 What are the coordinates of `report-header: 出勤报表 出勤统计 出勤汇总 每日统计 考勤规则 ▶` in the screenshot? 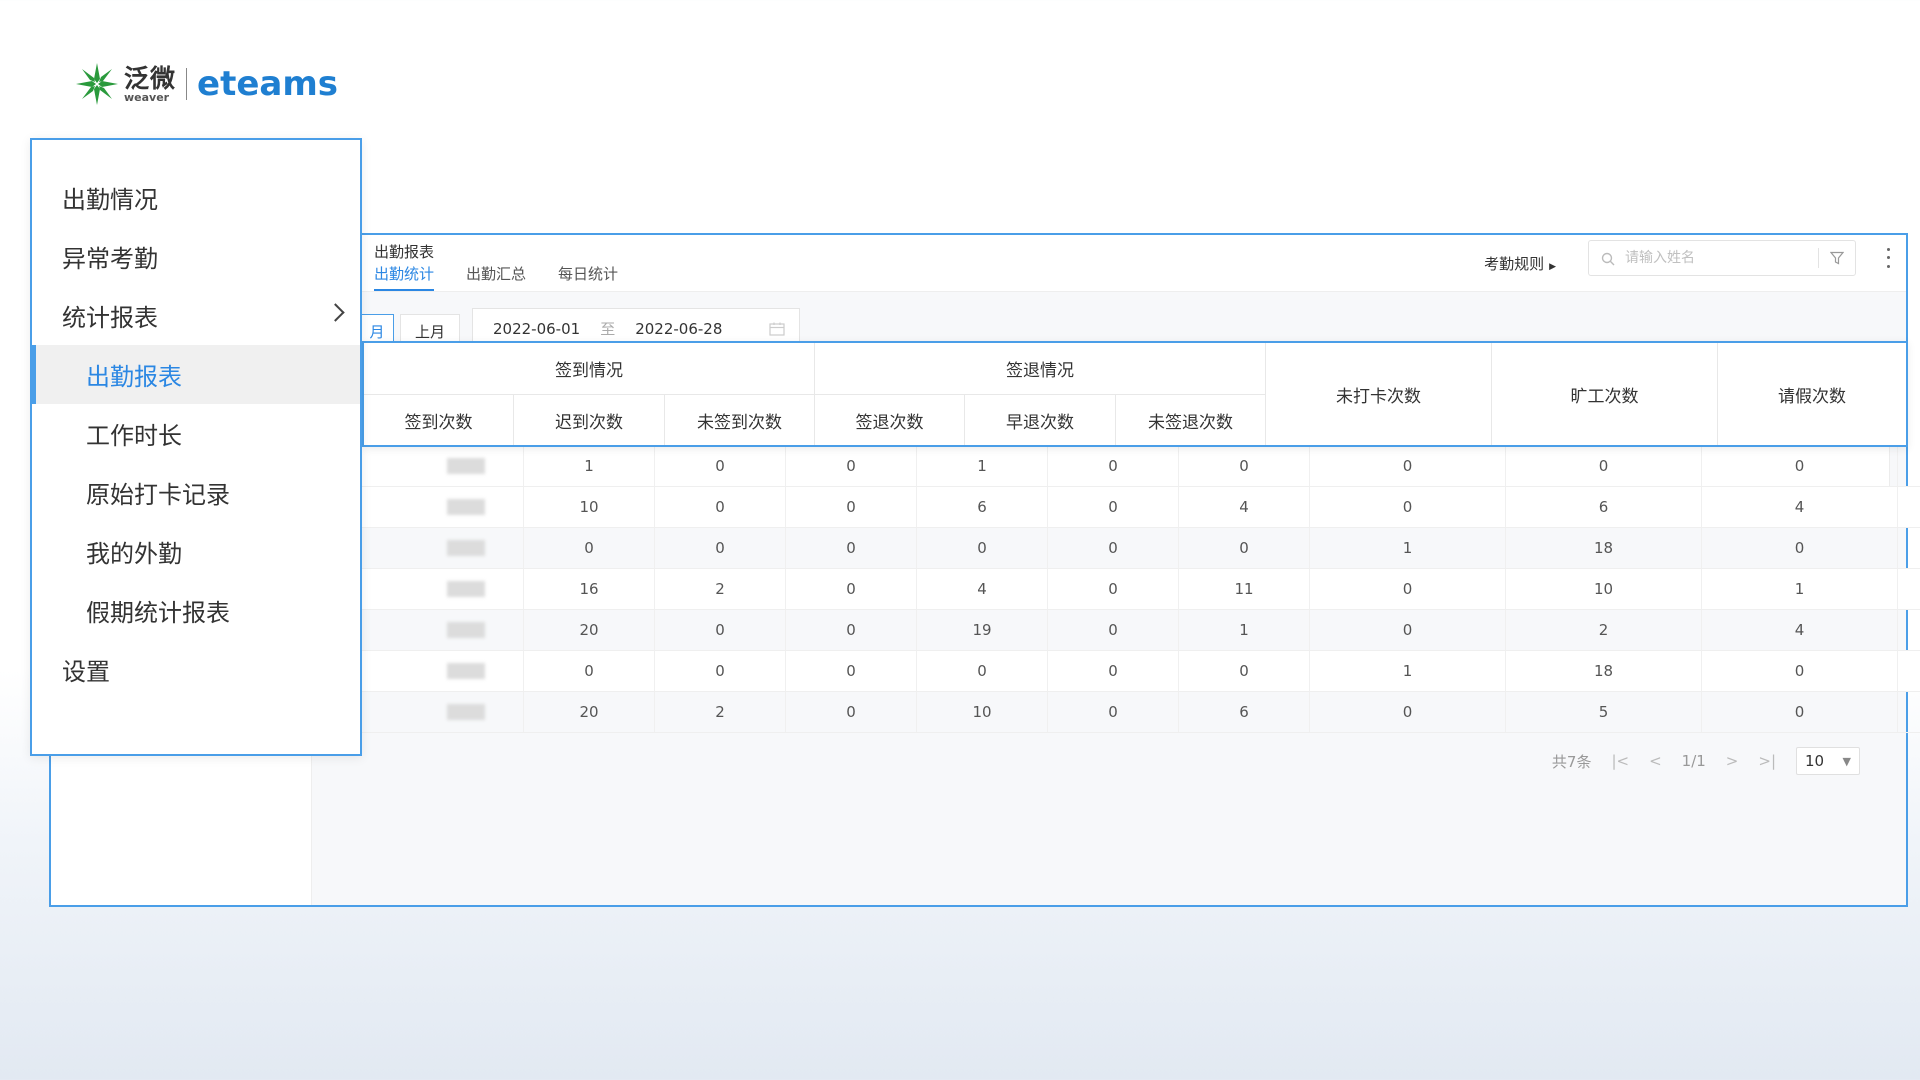 It's located at (1134, 263).